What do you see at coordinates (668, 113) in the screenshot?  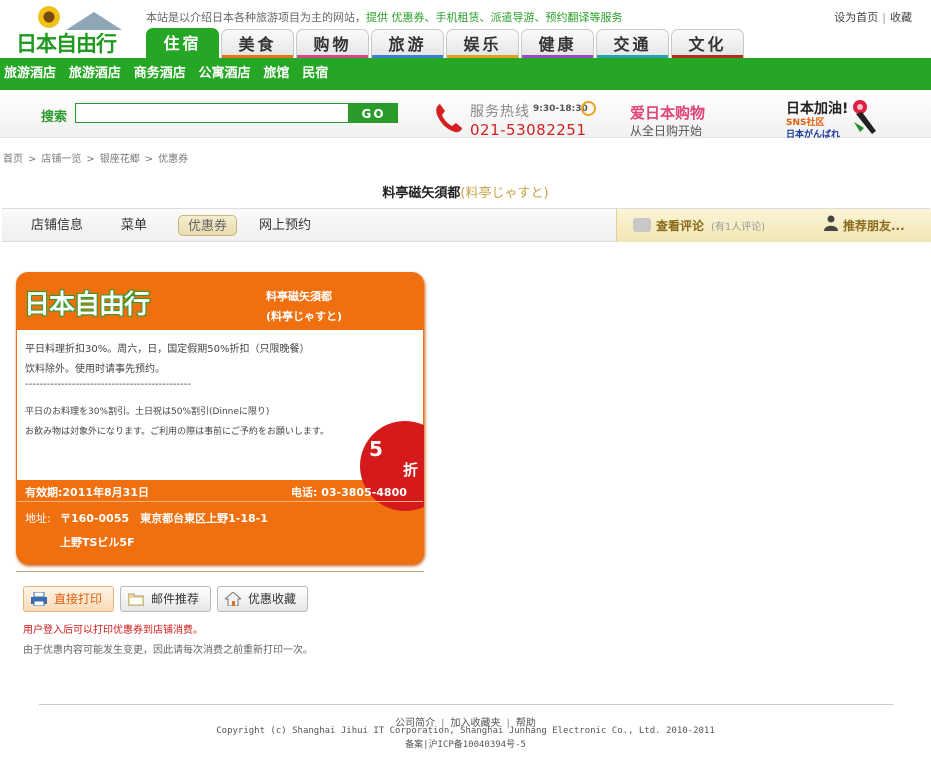 I see `shopping-banner-title: 爱日本购物` at bounding box center [668, 113].